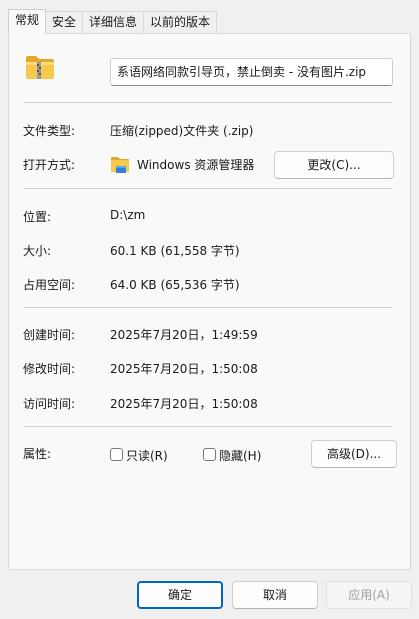  I want to click on file-type-label: 文件类型:, so click(49, 131).